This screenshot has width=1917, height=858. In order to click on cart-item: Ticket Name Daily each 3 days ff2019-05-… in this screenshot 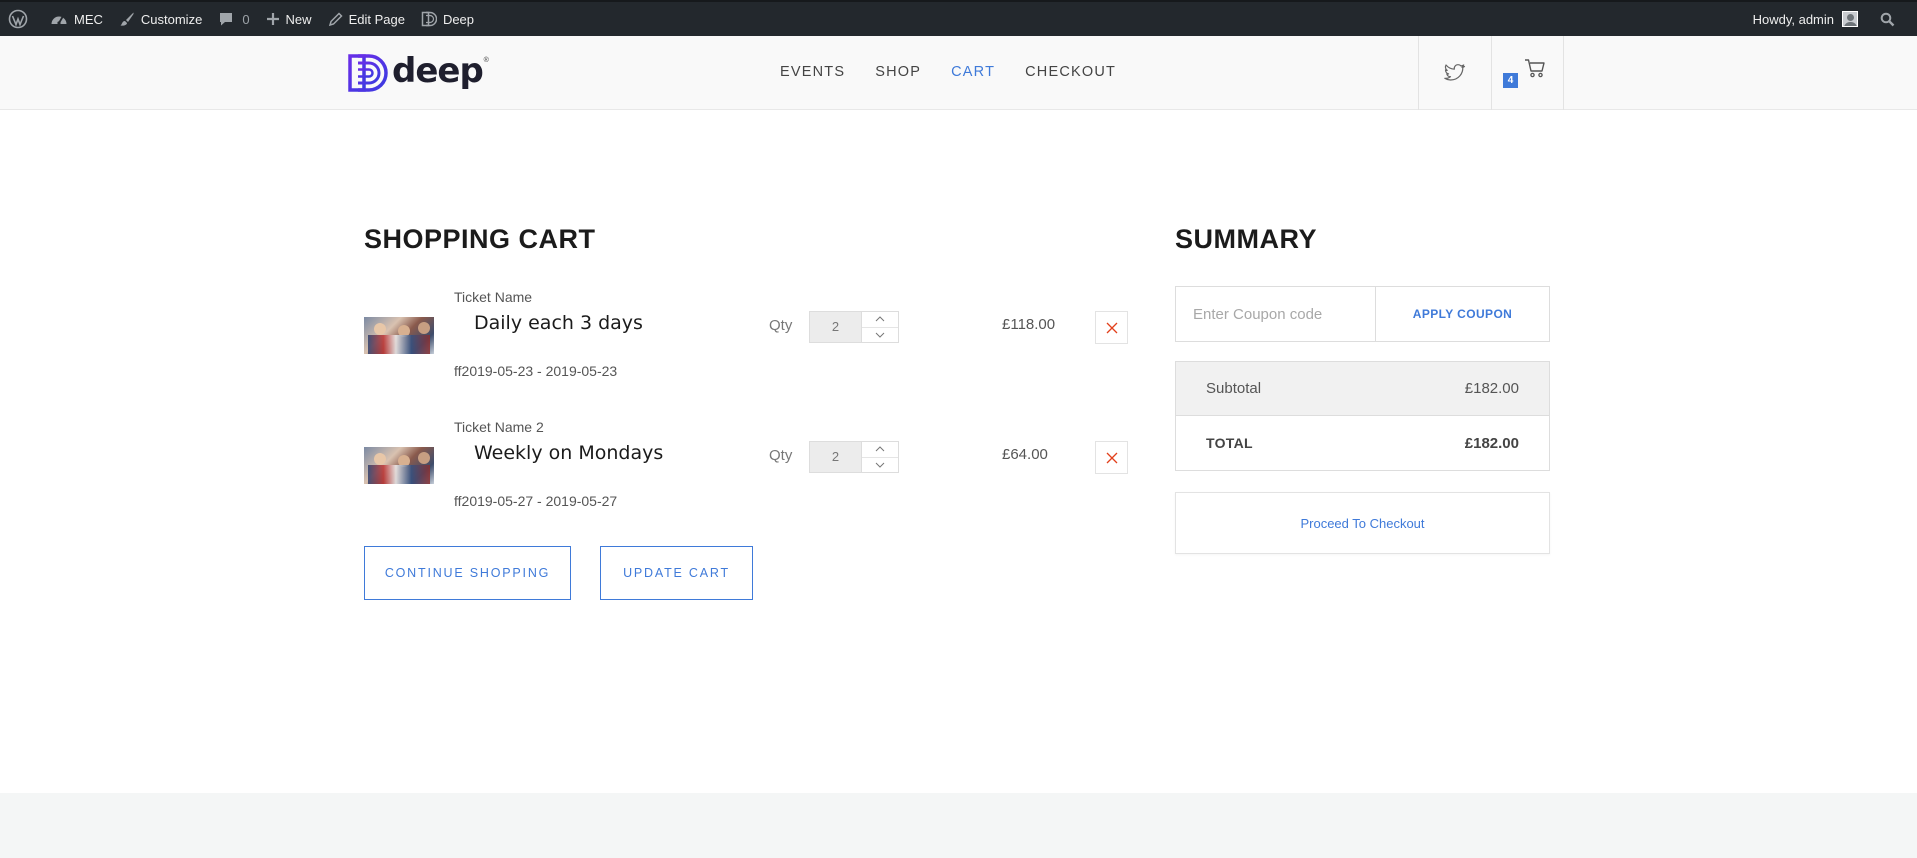, I will do `click(746, 342)`.